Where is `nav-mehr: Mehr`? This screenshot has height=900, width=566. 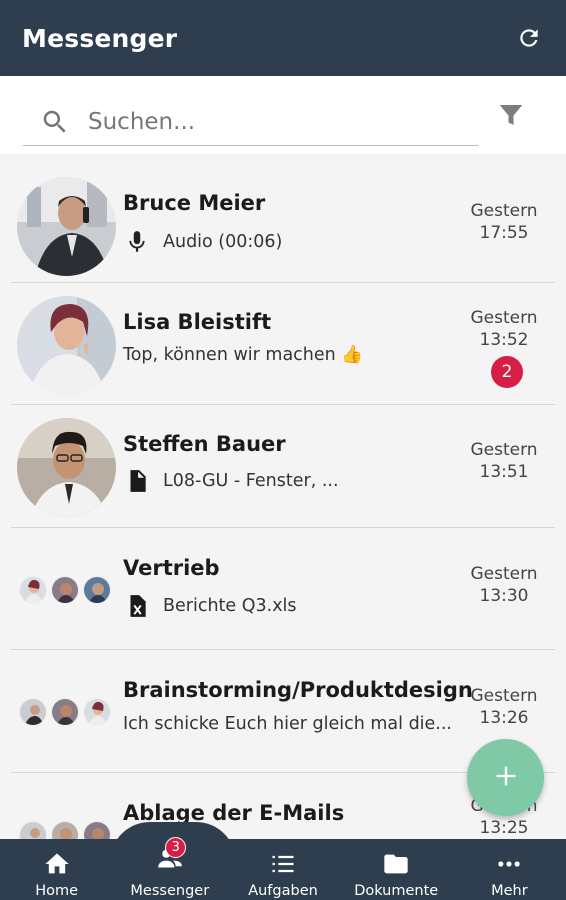
nav-mehr: Mehr is located at coordinates (509, 869).